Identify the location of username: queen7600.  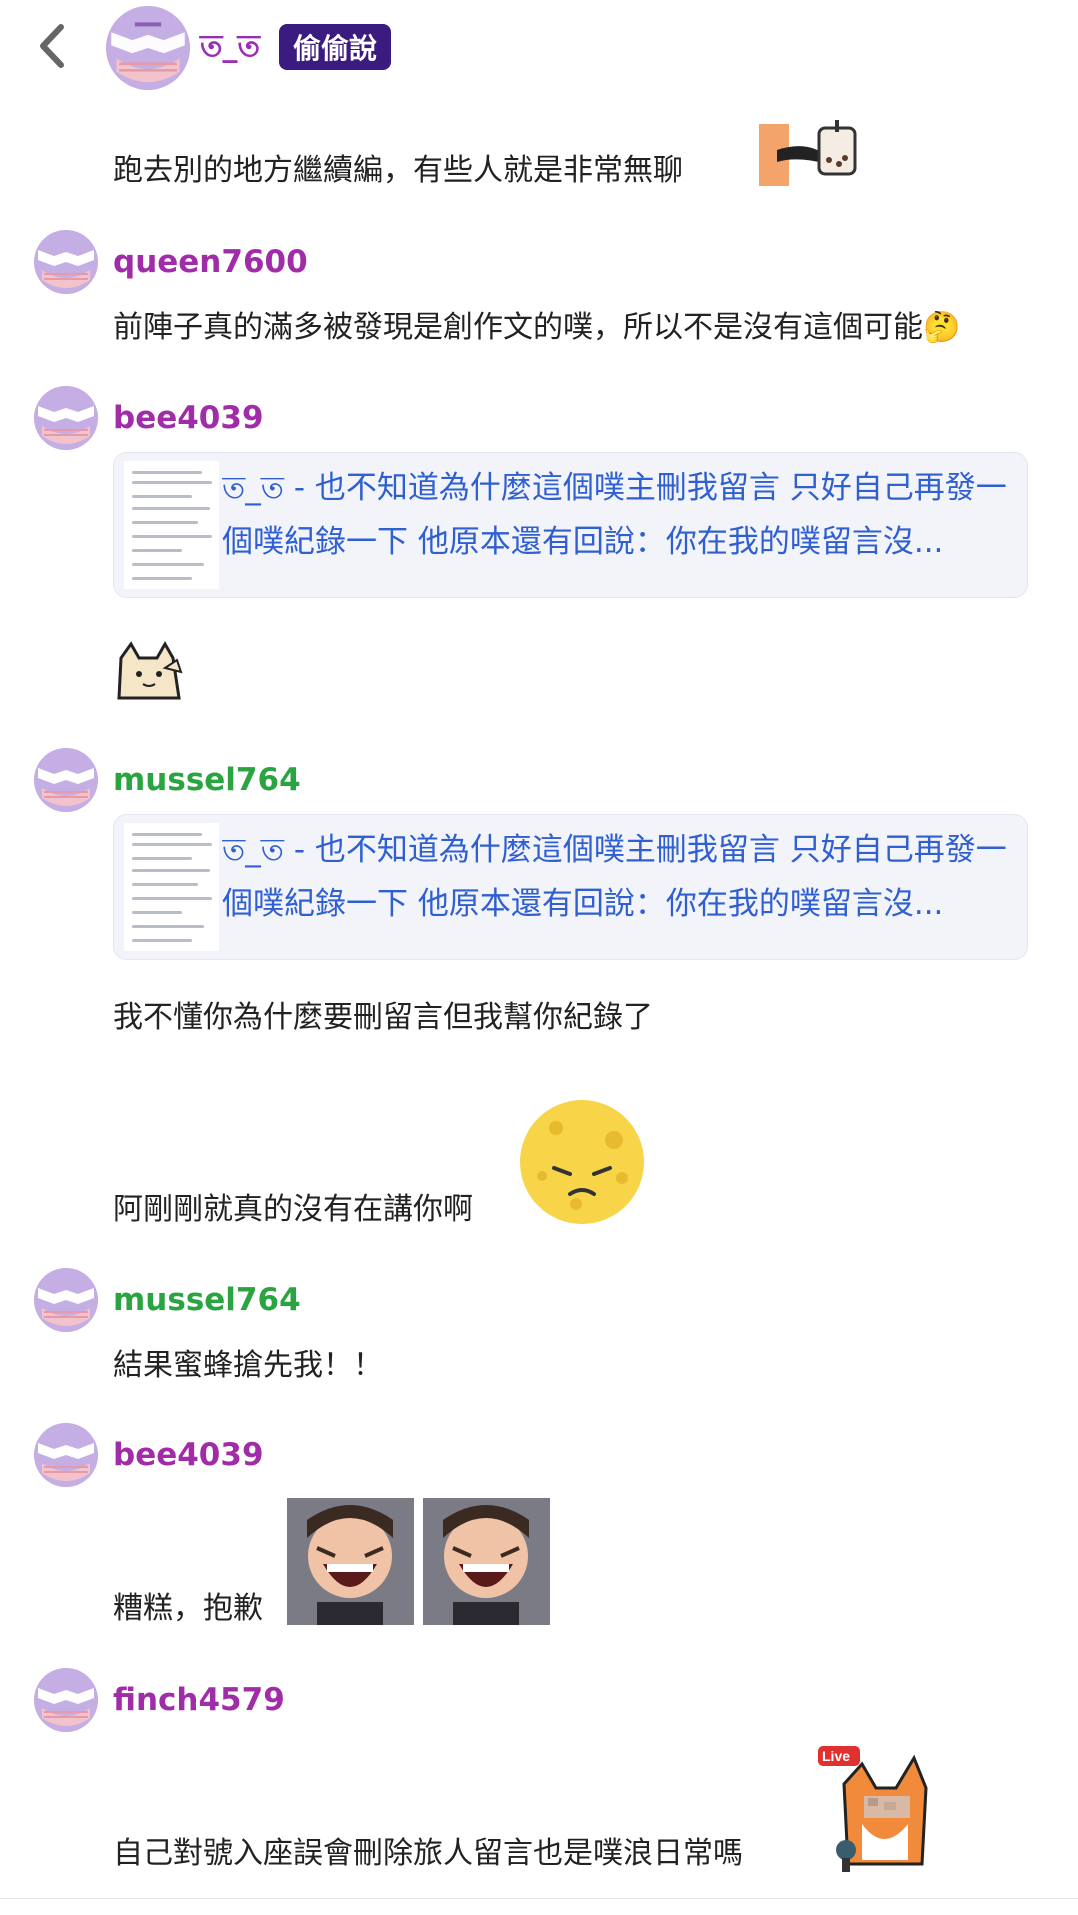
(210, 262).